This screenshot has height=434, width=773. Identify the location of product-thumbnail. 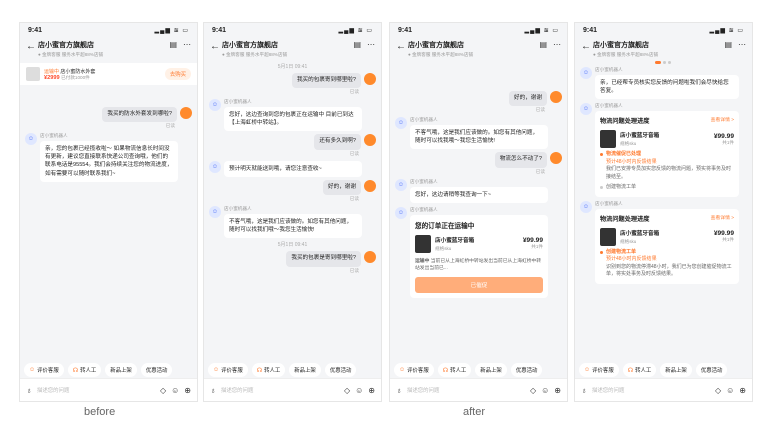
(33, 74).